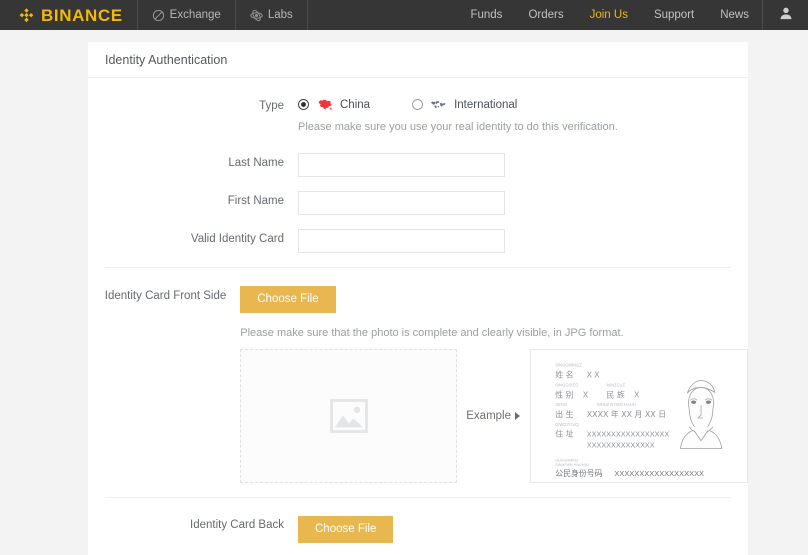  I want to click on nav-item-labs-label: Labs, so click(280, 15).